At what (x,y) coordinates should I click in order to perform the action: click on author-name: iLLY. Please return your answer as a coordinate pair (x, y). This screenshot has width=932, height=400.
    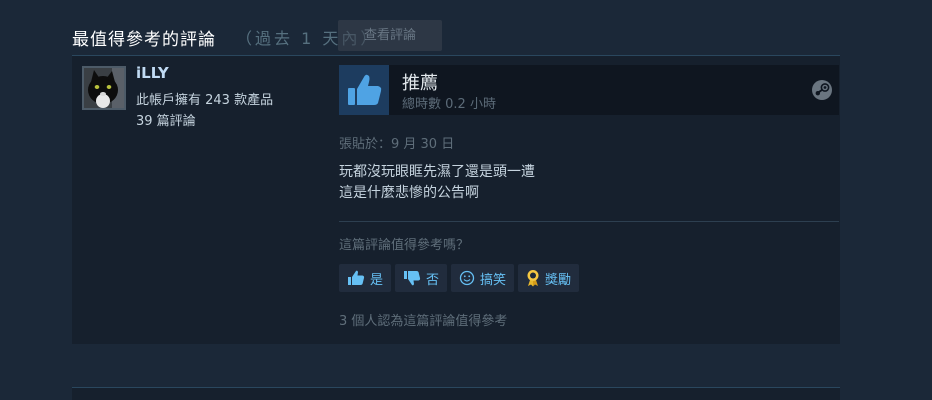
    Looking at the image, I should click on (152, 73).